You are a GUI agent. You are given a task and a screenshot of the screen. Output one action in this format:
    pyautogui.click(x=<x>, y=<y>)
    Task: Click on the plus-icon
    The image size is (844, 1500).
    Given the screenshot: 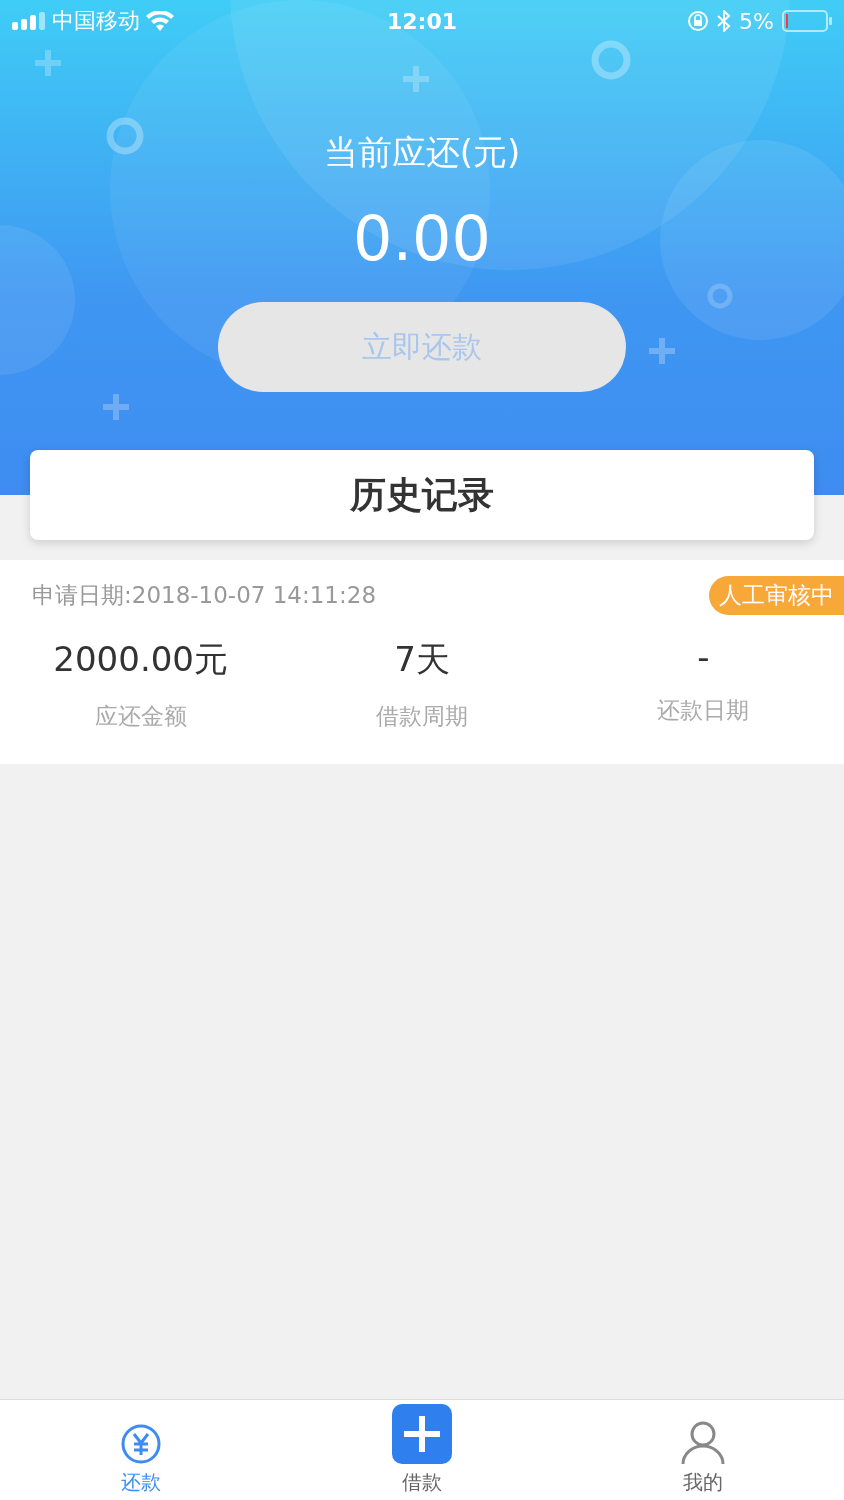 What is the action you would take?
    pyautogui.click(x=422, y=1434)
    